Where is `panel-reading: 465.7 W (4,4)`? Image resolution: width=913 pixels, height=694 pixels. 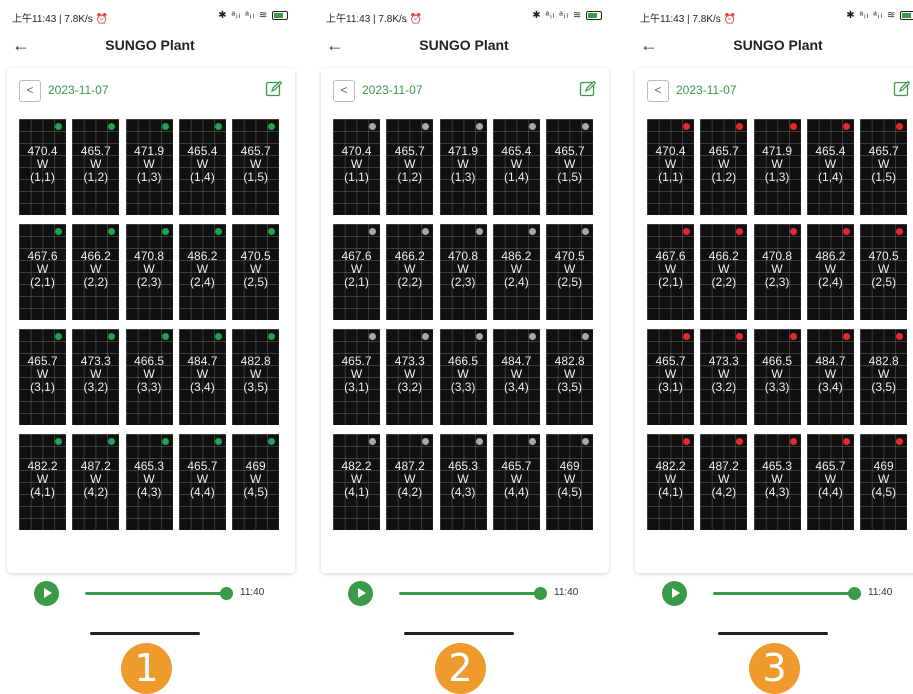 panel-reading: 465.7 W (4,4) is located at coordinates (516, 479).